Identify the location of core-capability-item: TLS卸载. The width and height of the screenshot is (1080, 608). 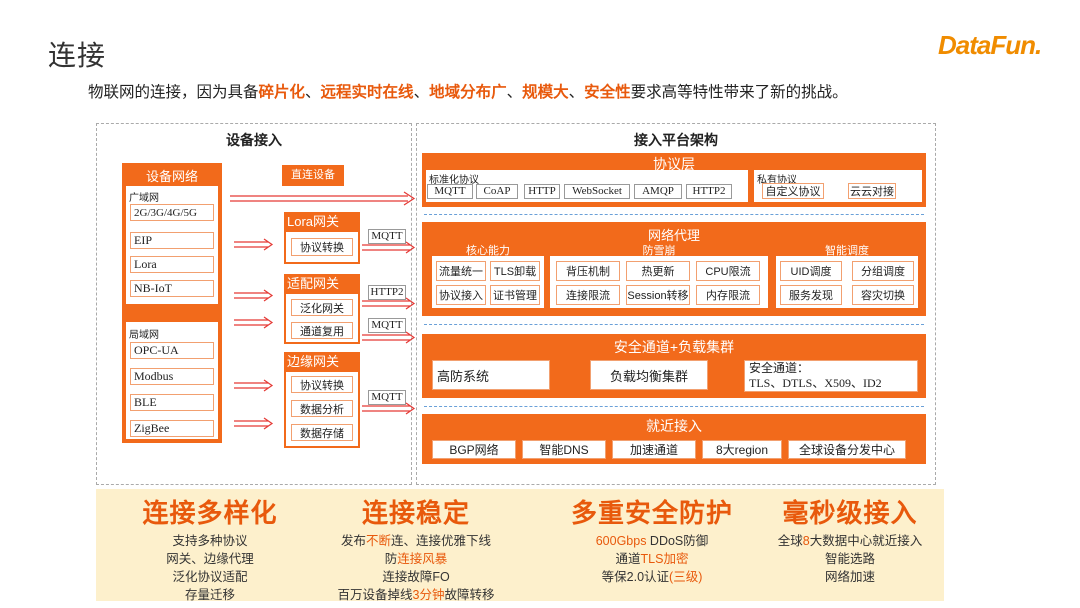
(515, 271).